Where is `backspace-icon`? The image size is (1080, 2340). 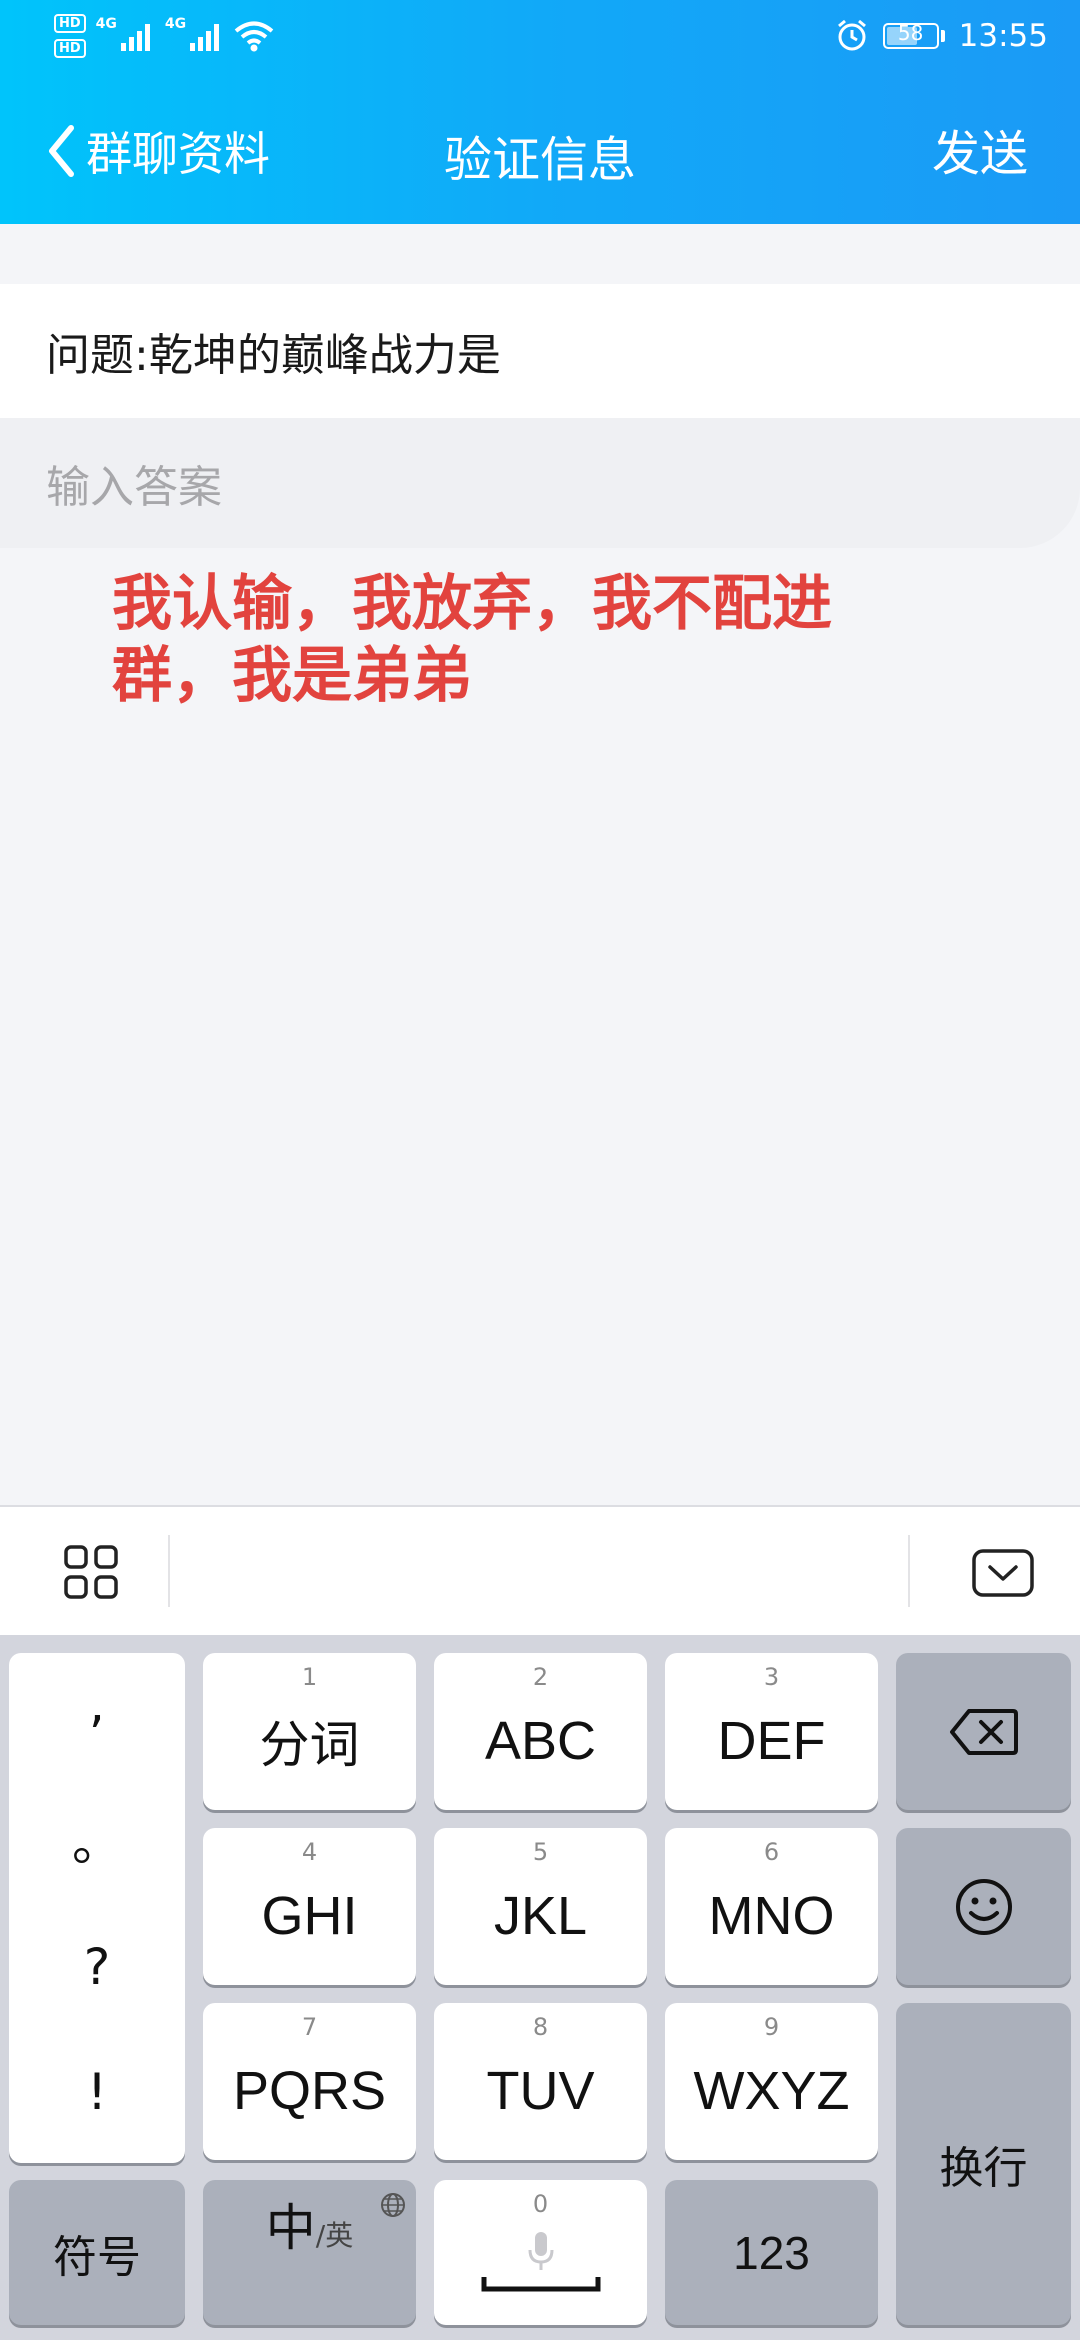
backspace-icon is located at coordinates (983, 1731).